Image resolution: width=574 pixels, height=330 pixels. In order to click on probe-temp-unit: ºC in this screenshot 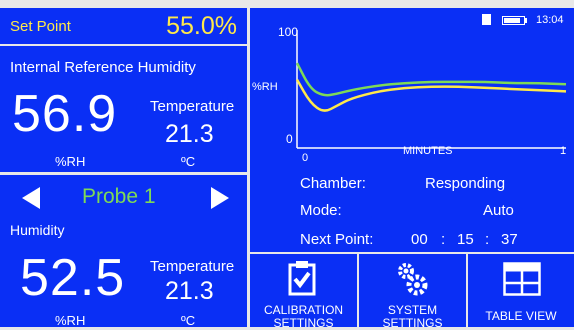, I will do `click(188, 320)`.